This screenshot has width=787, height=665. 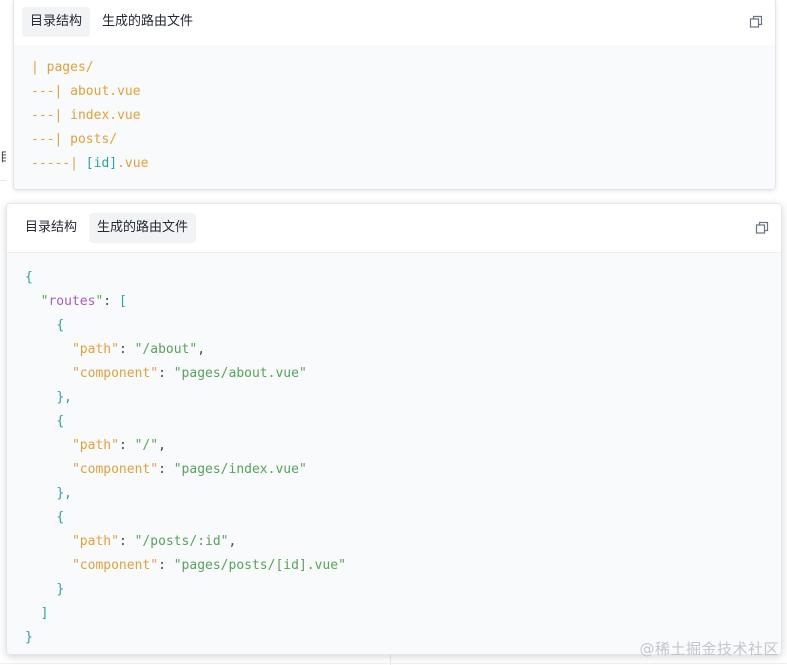 I want to click on watermark: @稀土掘金技术社区, so click(x=709, y=649).